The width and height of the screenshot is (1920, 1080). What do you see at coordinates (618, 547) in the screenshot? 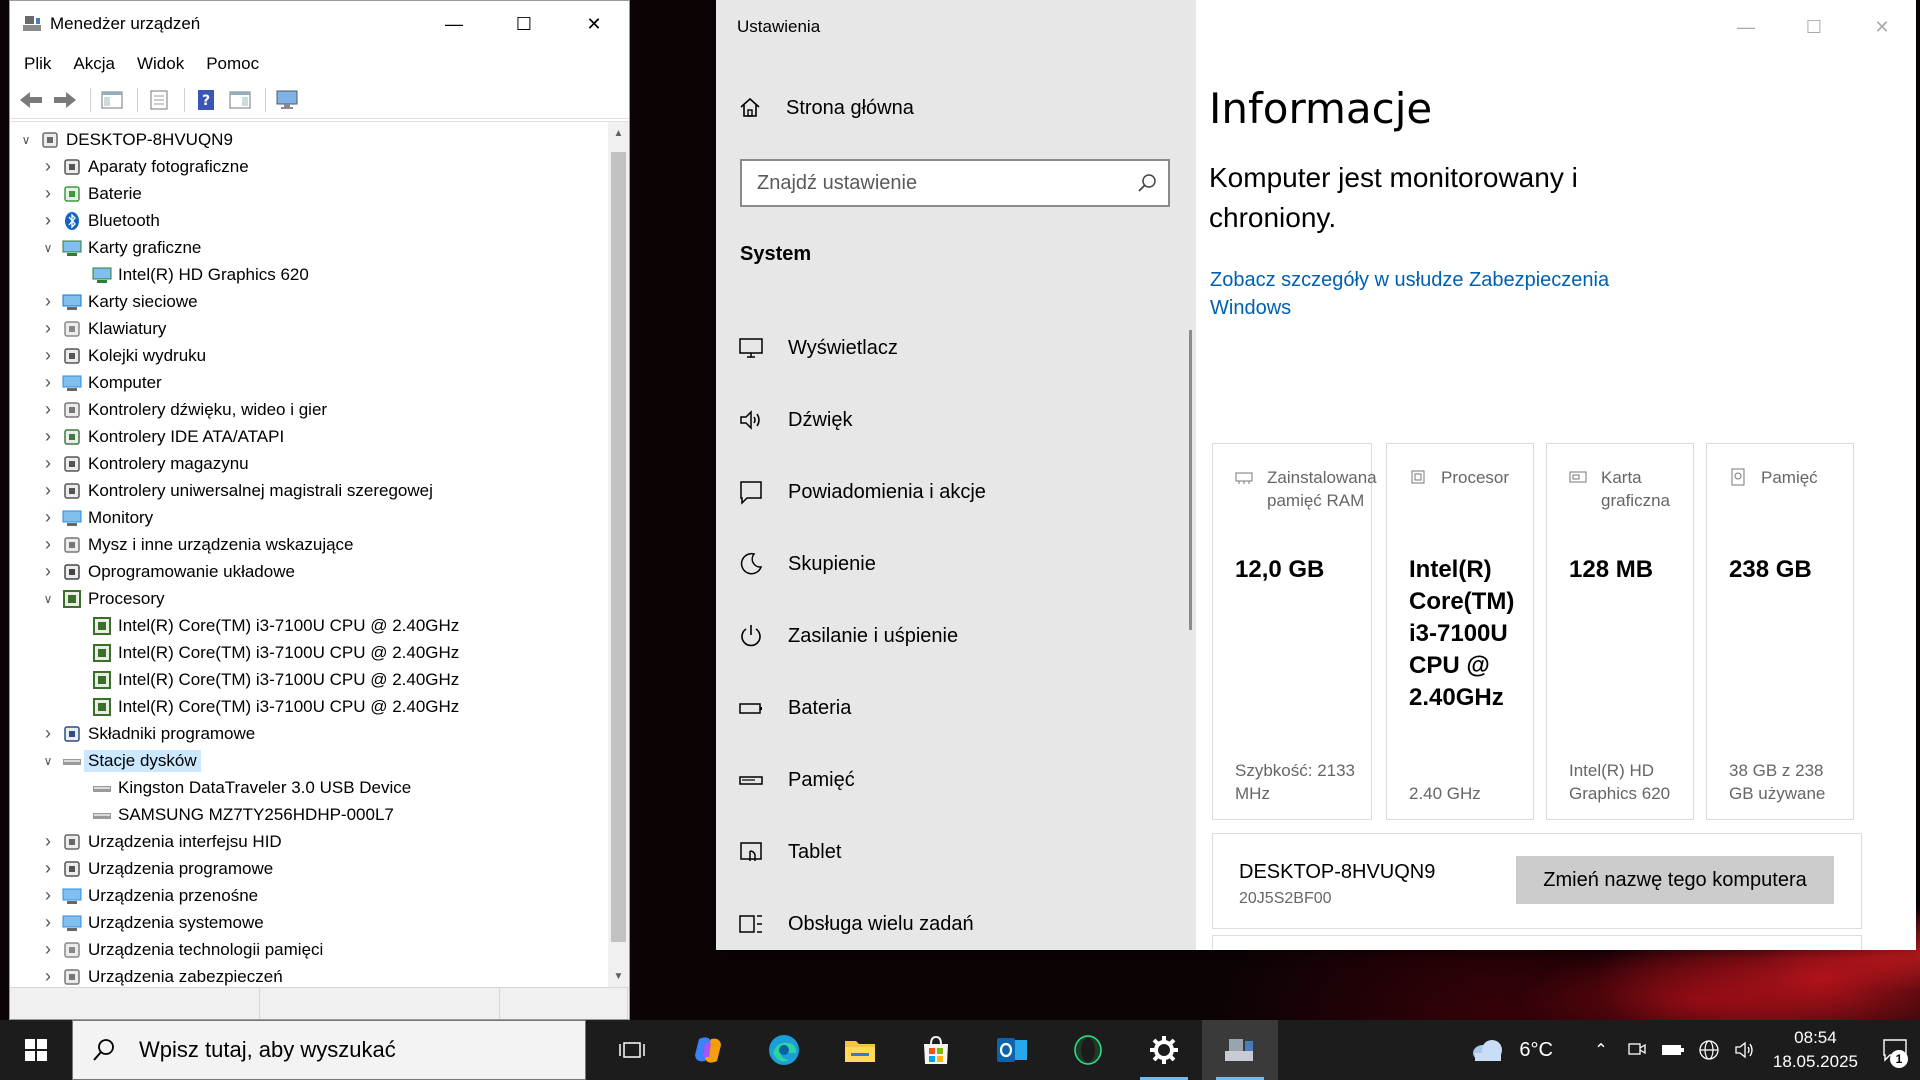
I see `scrollbar-thumb` at bounding box center [618, 547].